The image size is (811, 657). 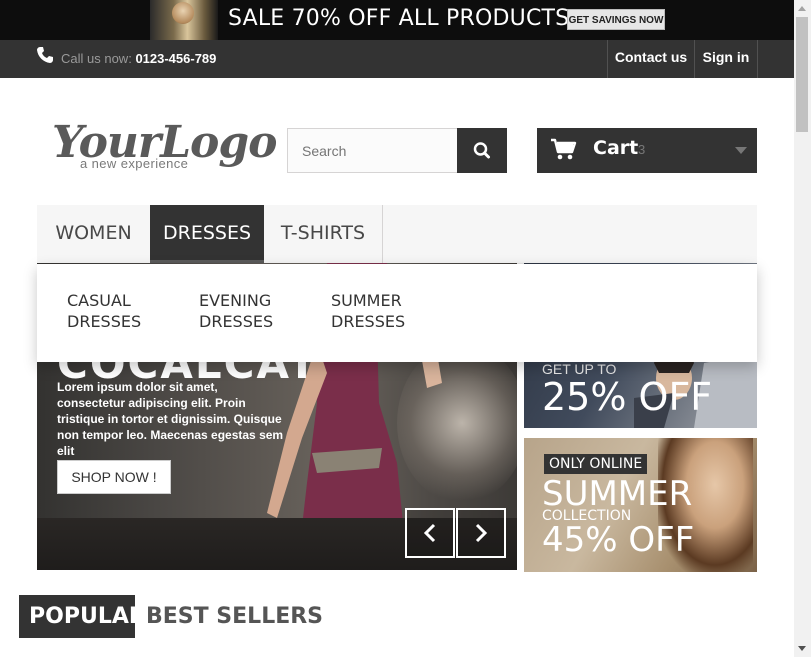 I want to click on site-logo: YourLogo a new experience, so click(x=165, y=148).